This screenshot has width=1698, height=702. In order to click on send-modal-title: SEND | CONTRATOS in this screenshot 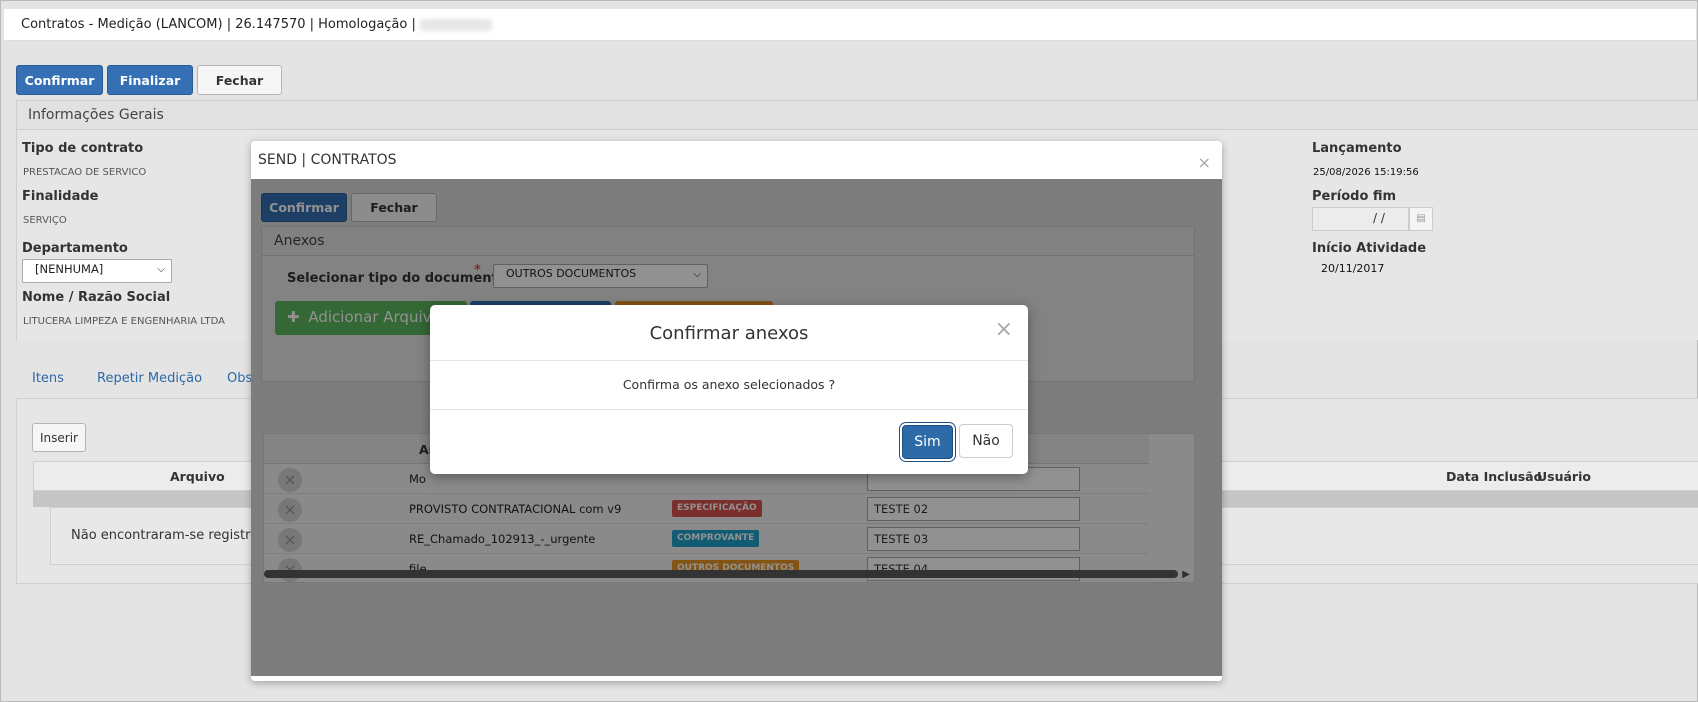, I will do `click(327, 160)`.